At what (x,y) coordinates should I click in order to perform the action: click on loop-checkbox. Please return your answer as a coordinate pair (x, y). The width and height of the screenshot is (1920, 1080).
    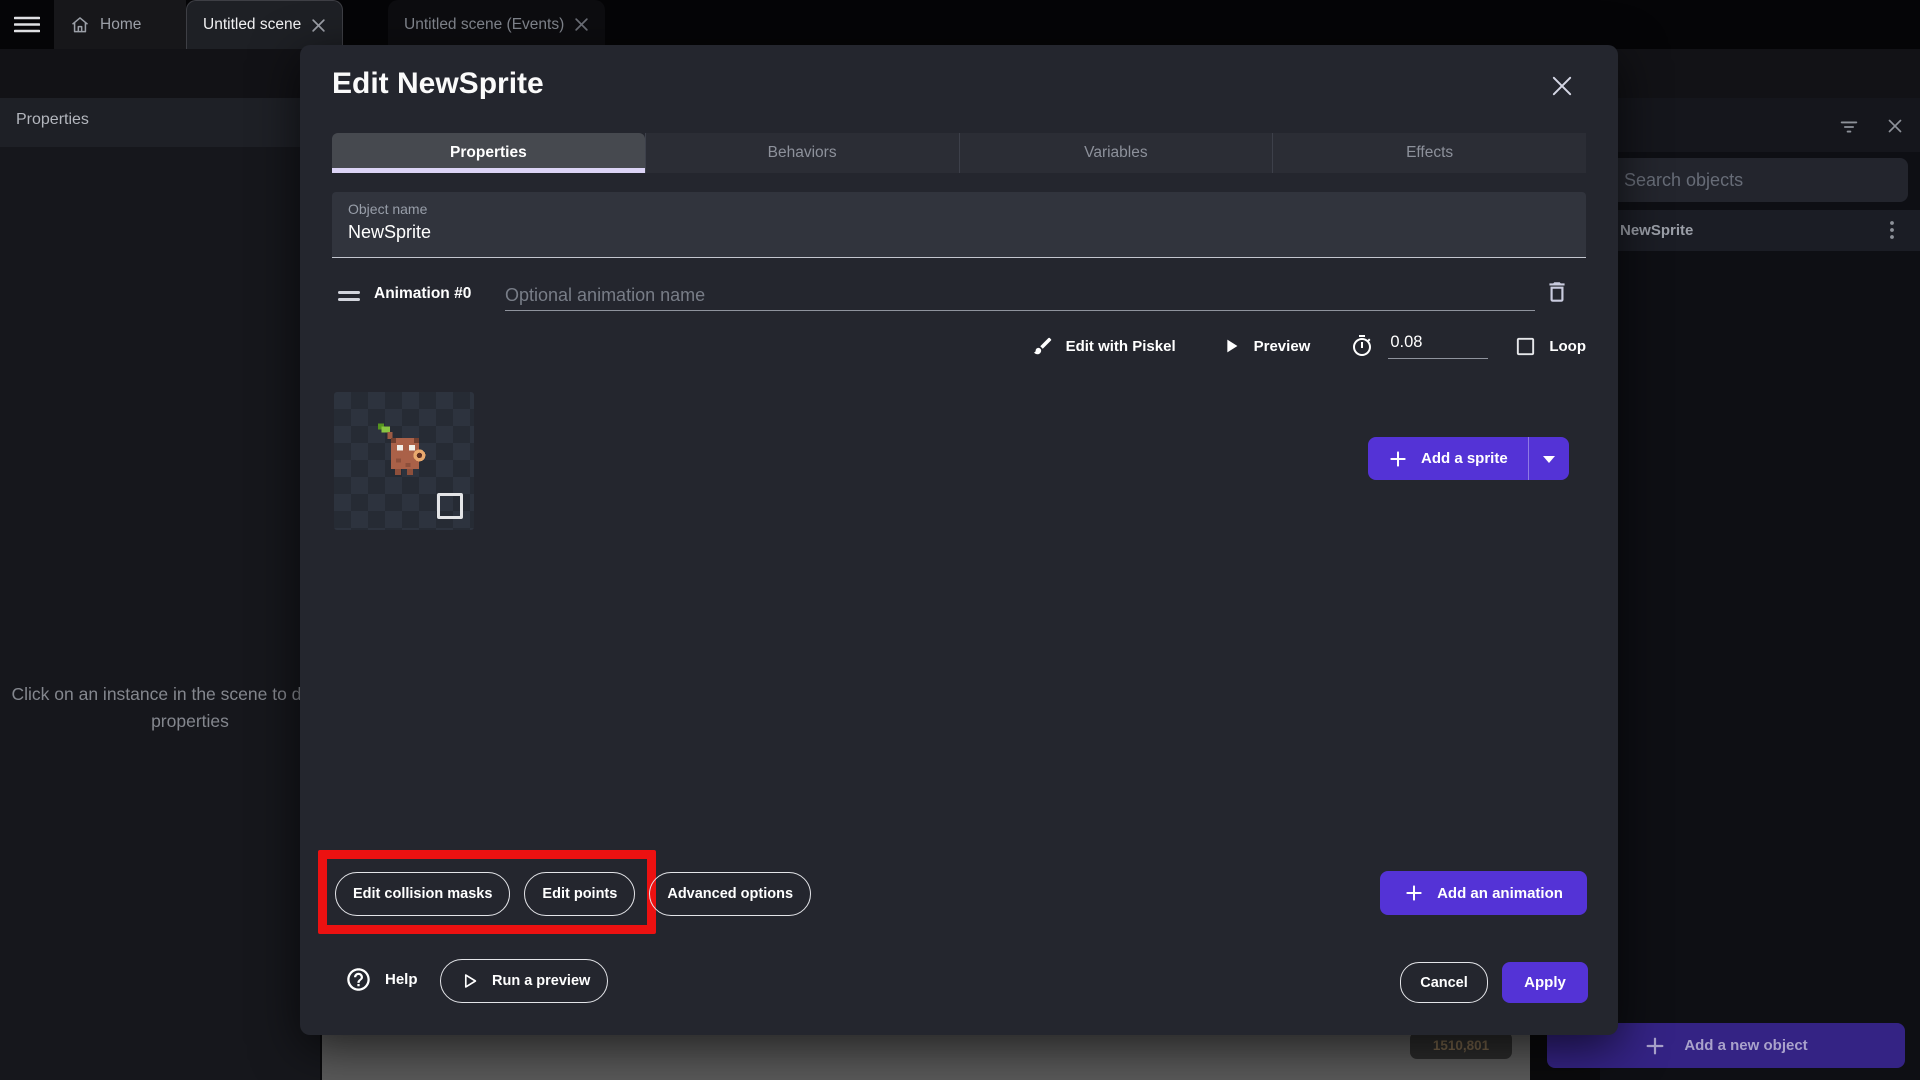
    Looking at the image, I should click on (1525, 346).